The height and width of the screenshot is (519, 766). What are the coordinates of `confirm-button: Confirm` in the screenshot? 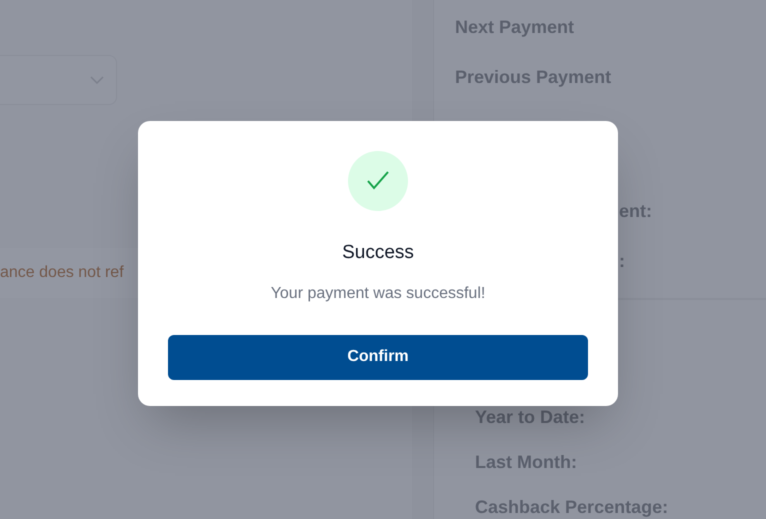 It's located at (378, 357).